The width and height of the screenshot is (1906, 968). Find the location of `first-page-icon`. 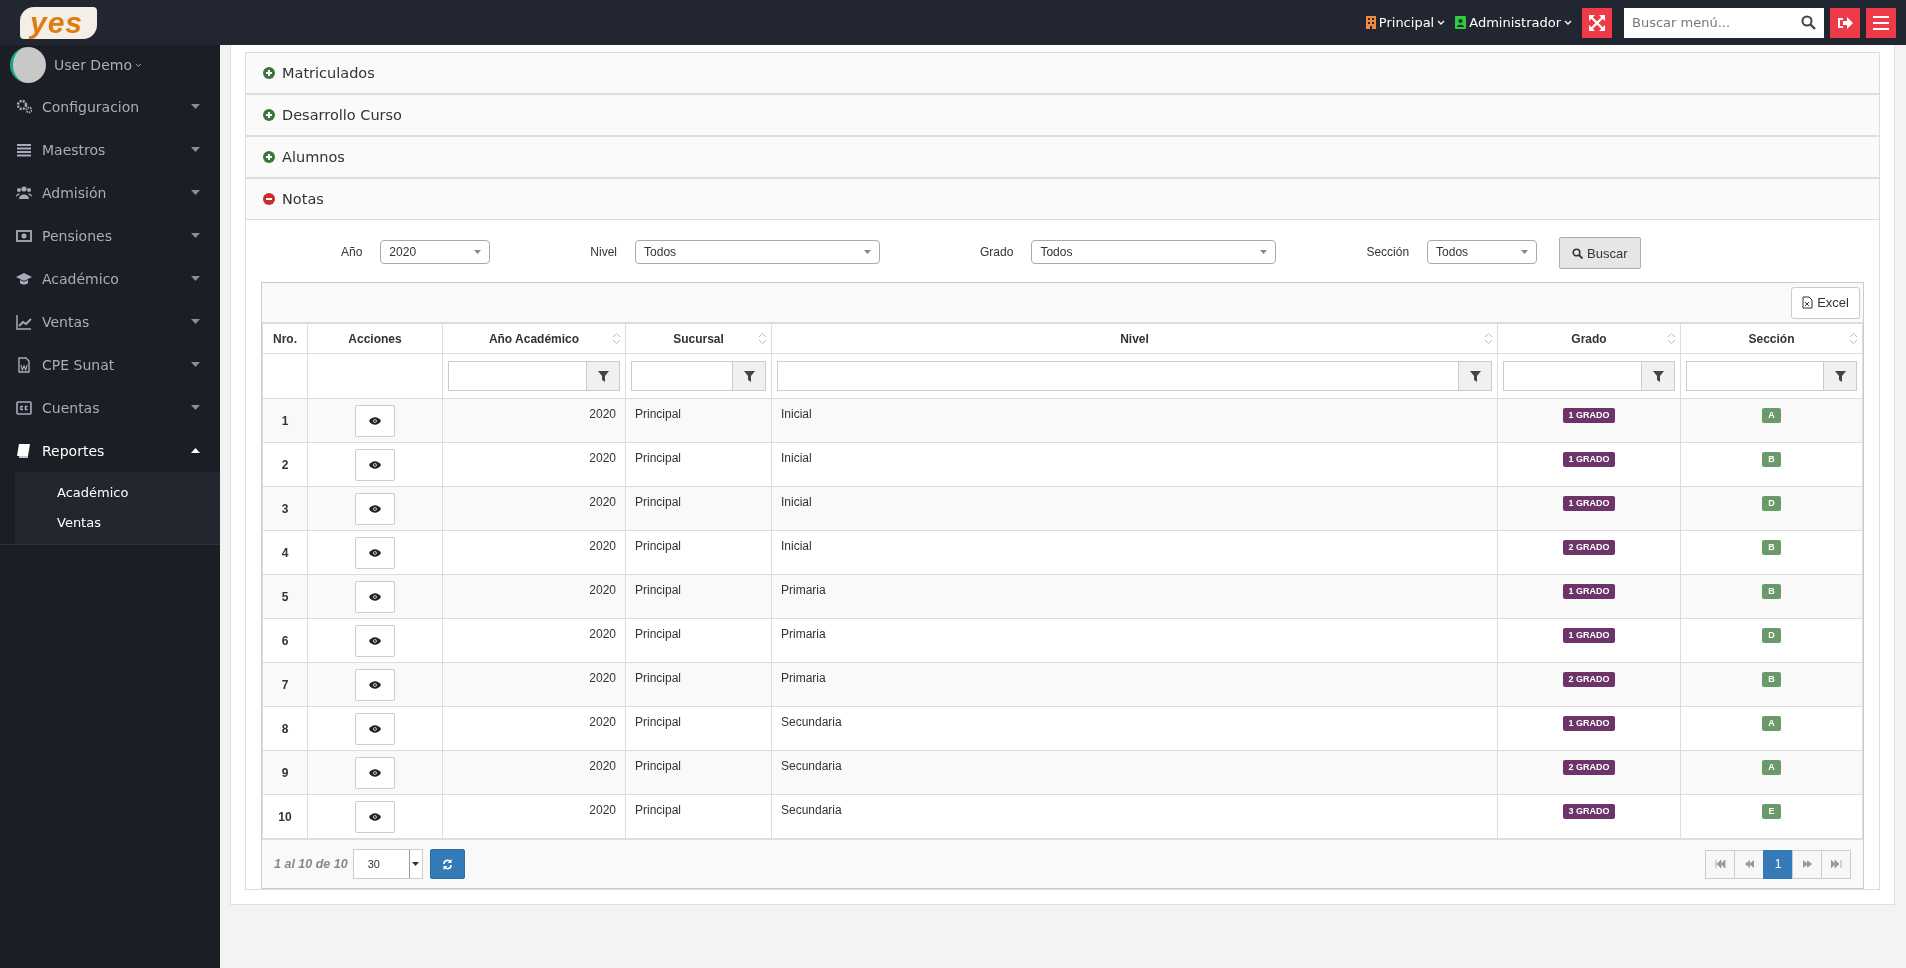

first-page-icon is located at coordinates (1720, 864).